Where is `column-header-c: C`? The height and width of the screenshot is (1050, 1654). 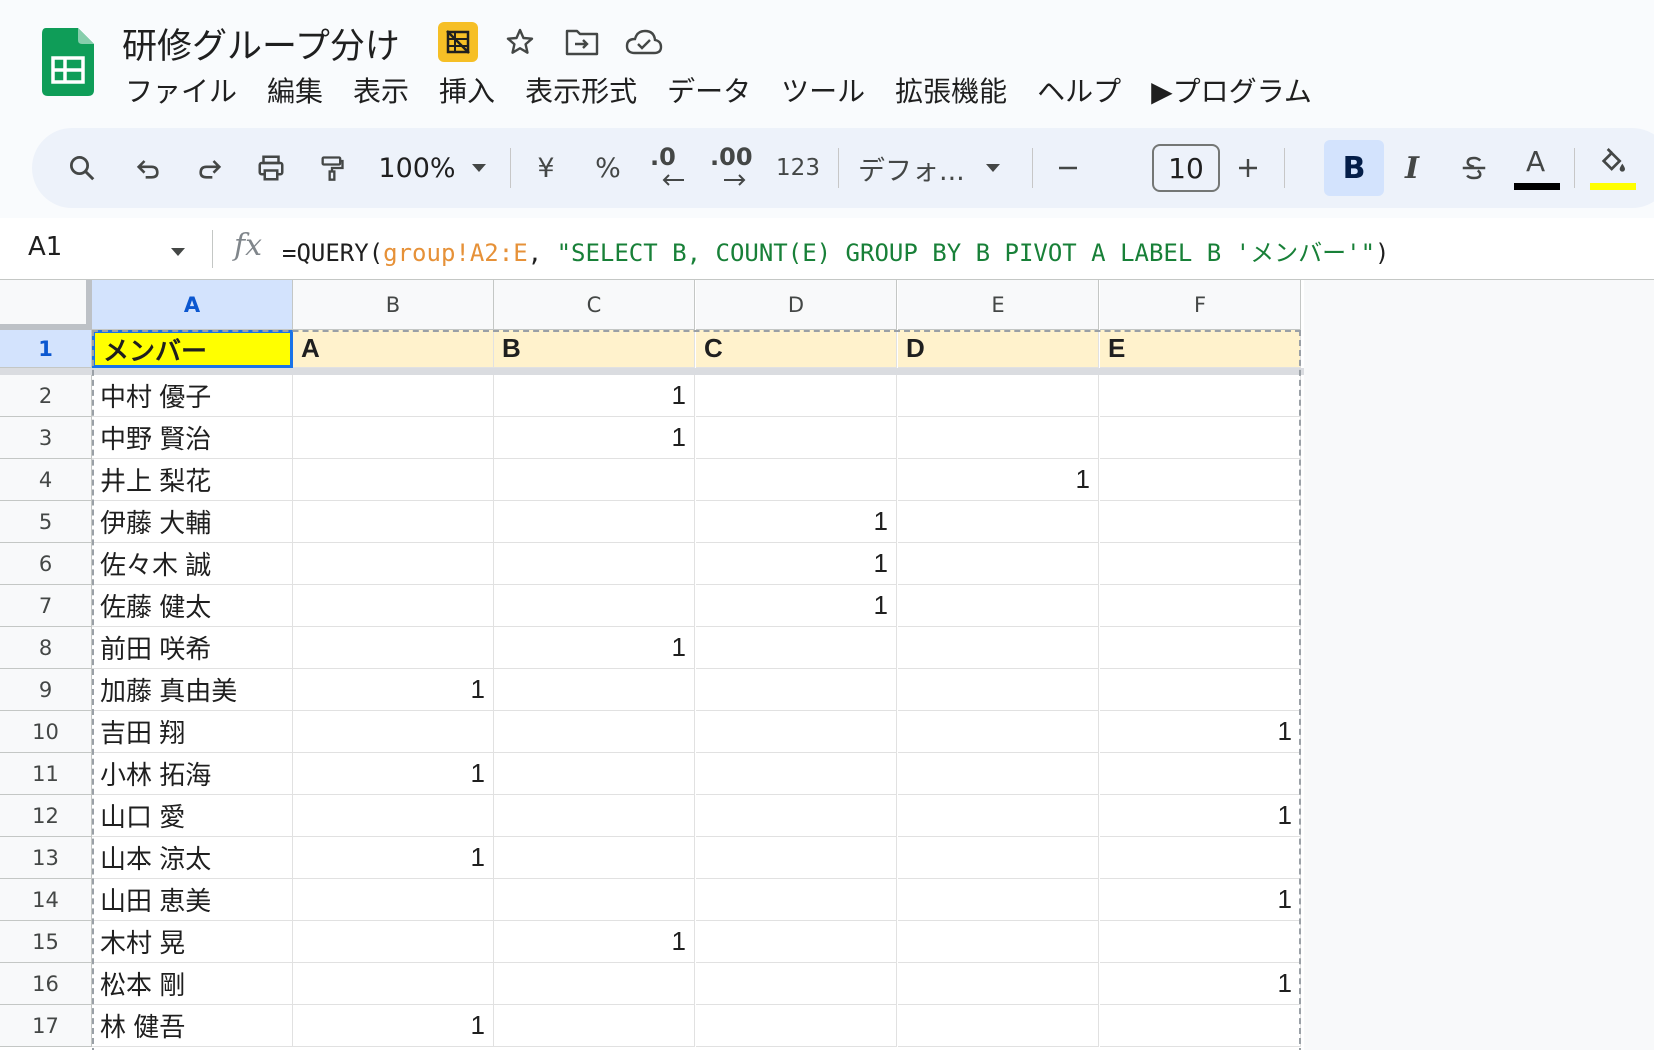
column-header-c: C is located at coordinates (594, 305).